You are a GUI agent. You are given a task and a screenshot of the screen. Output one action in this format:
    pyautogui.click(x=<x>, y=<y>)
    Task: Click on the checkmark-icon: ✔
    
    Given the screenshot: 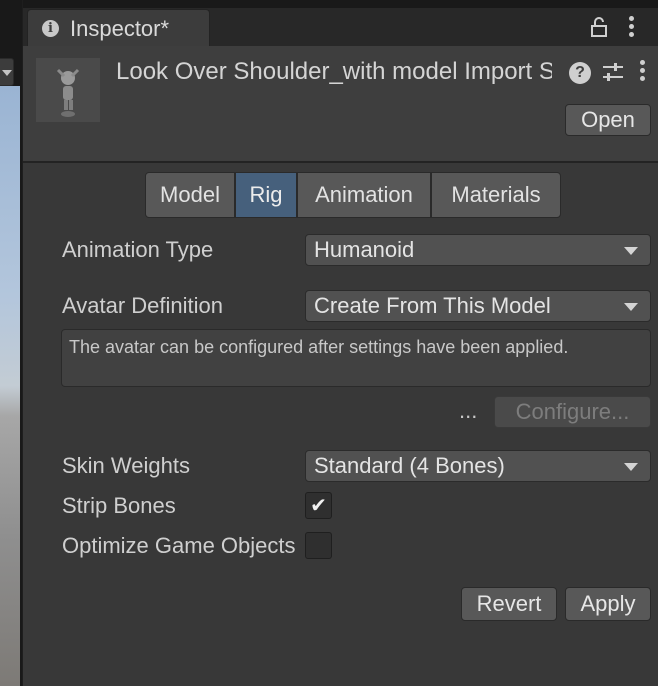 What is the action you would take?
    pyautogui.click(x=318, y=505)
    